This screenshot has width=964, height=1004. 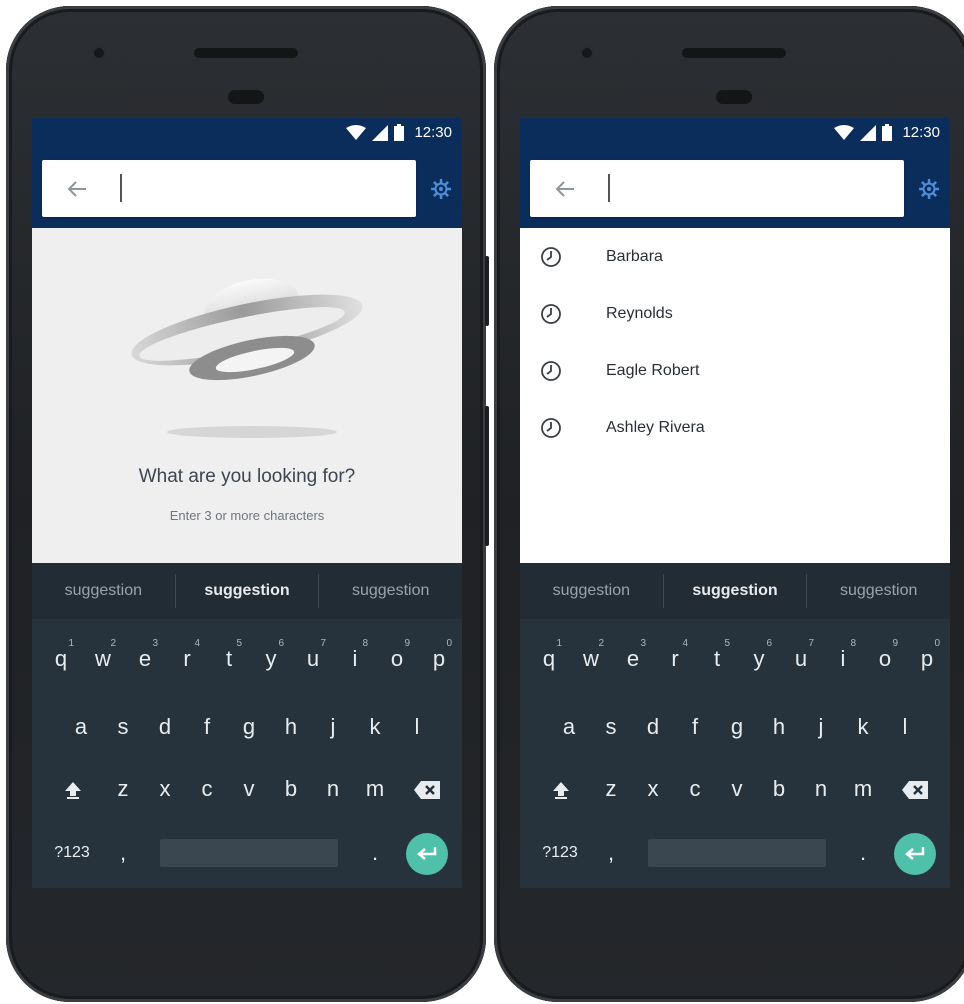 What do you see at coordinates (735, 370) in the screenshot?
I see `history-item: Eagle Robert` at bounding box center [735, 370].